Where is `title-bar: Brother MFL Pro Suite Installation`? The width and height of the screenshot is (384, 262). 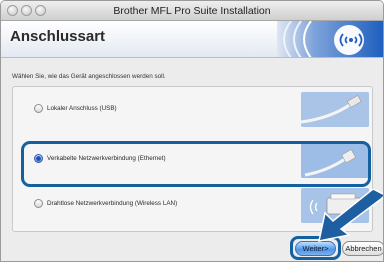
title-bar: Brother MFL Pro Suite Installation is located at coordinates (192, 11).